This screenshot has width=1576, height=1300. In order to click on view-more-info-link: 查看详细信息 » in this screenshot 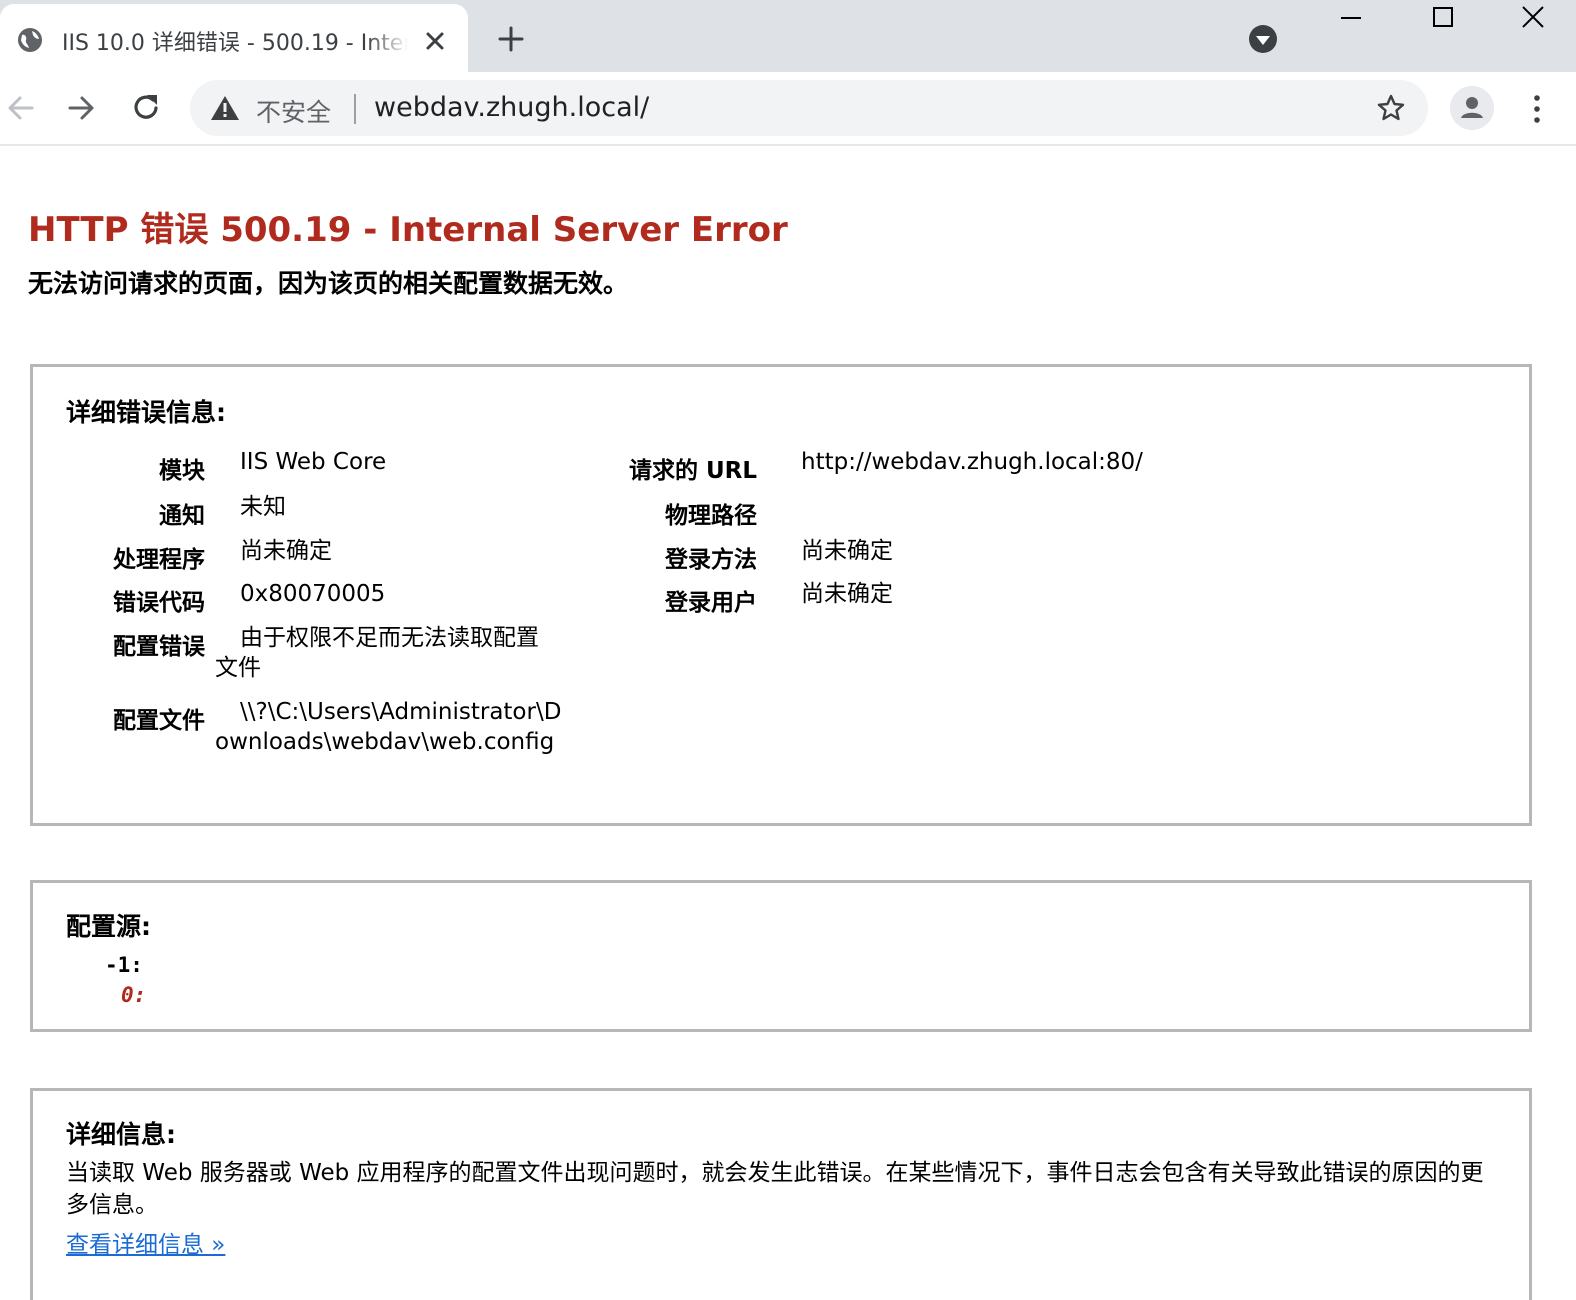, I will do `click(145, 1242)`.